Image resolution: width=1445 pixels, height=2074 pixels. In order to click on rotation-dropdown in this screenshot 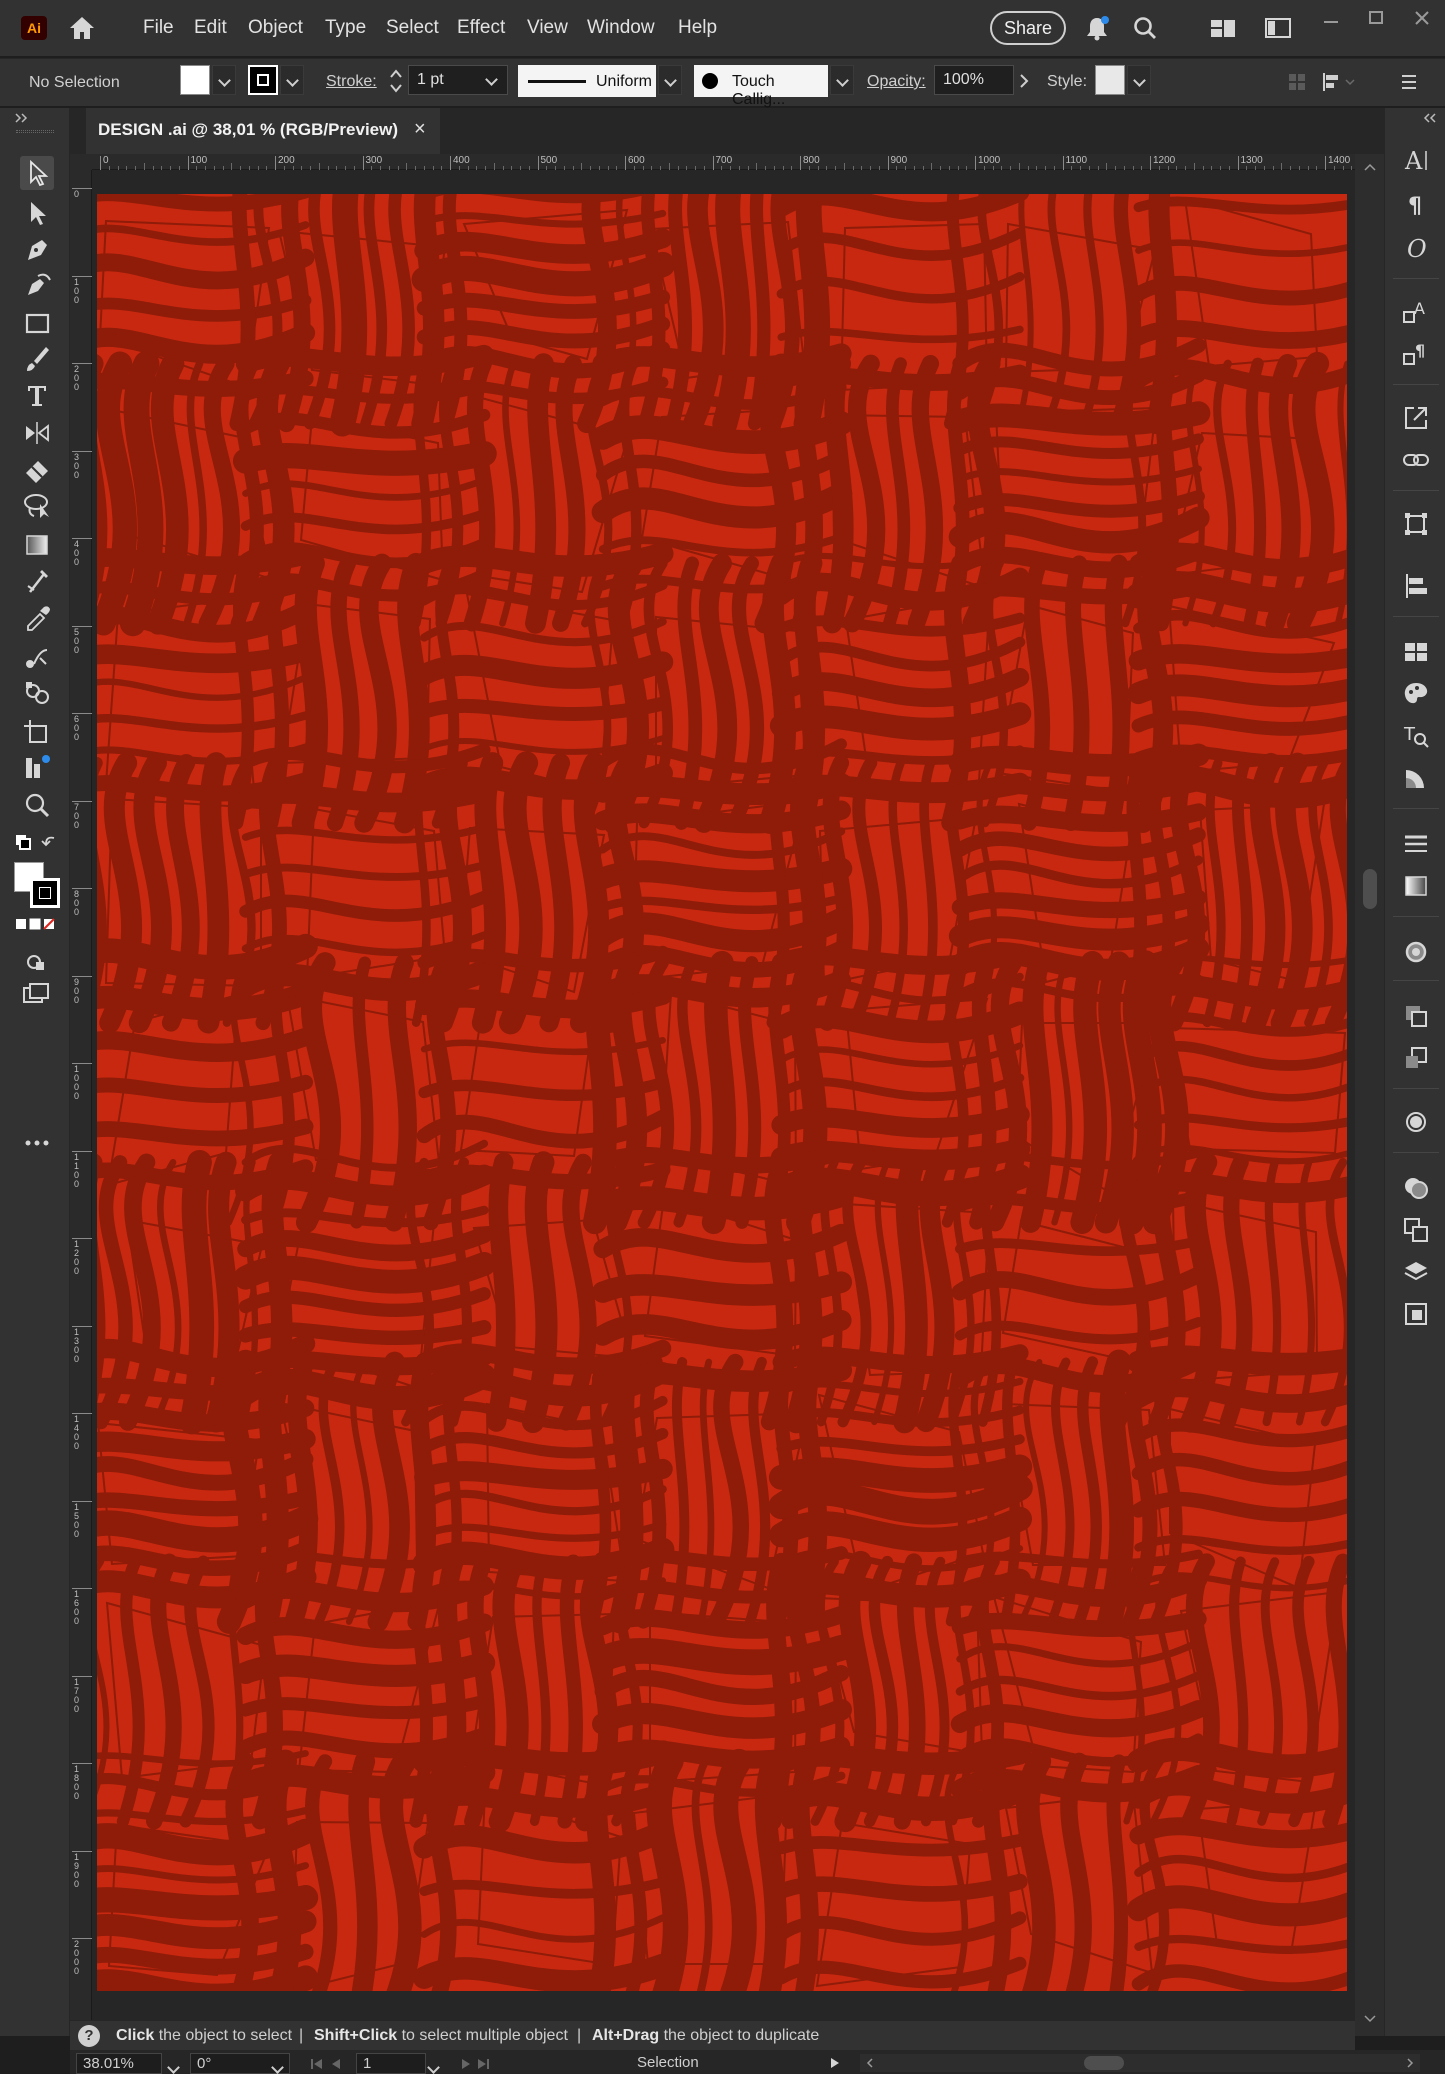, I will do `click(278, 2063)`.